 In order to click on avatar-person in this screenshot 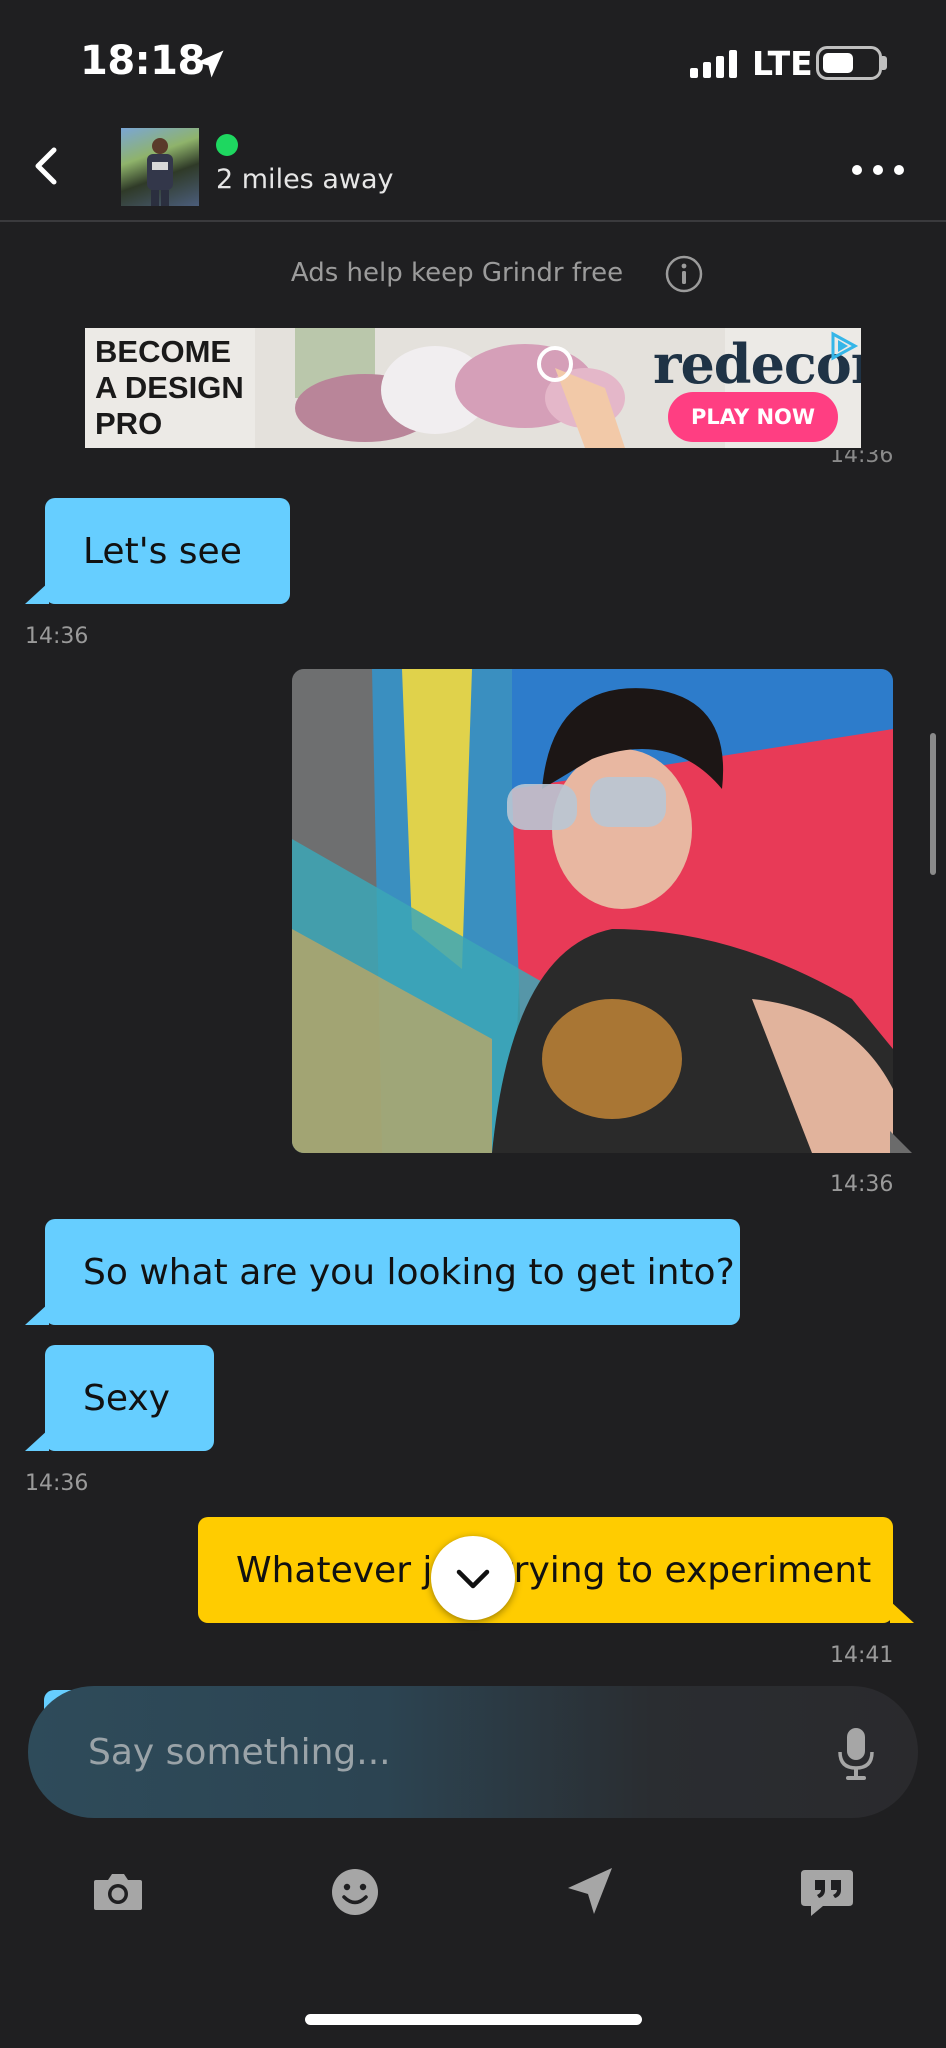, I will do `click(160, 172)`.